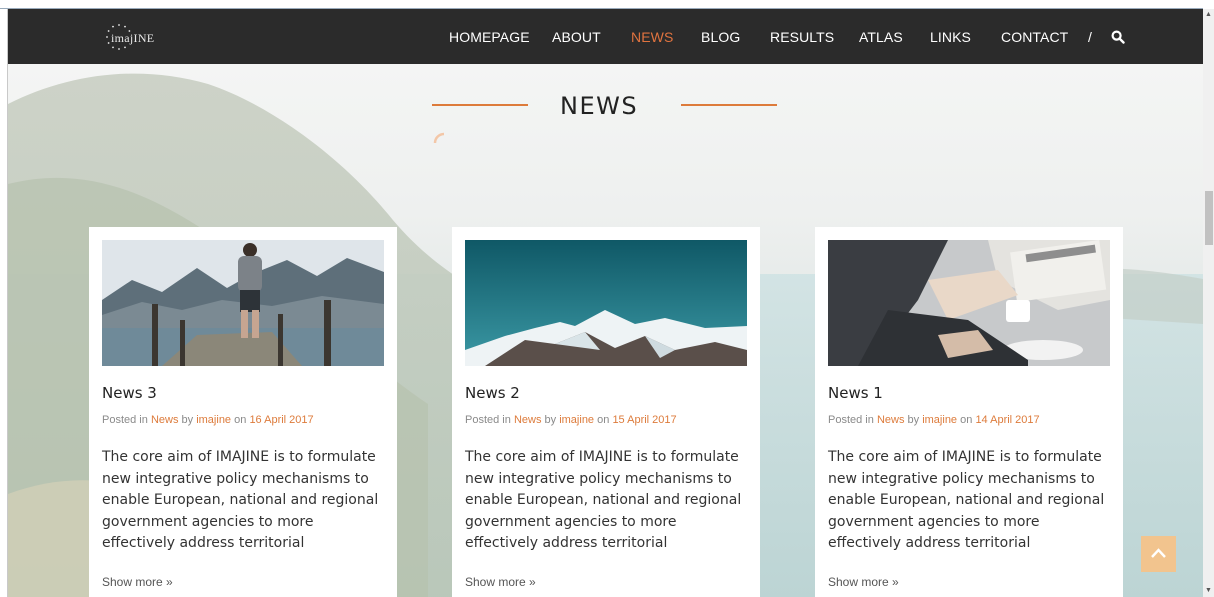 The image size is (1214, 597). I want to click on meta-date-link: 15 April 2017, so click(644, 420).